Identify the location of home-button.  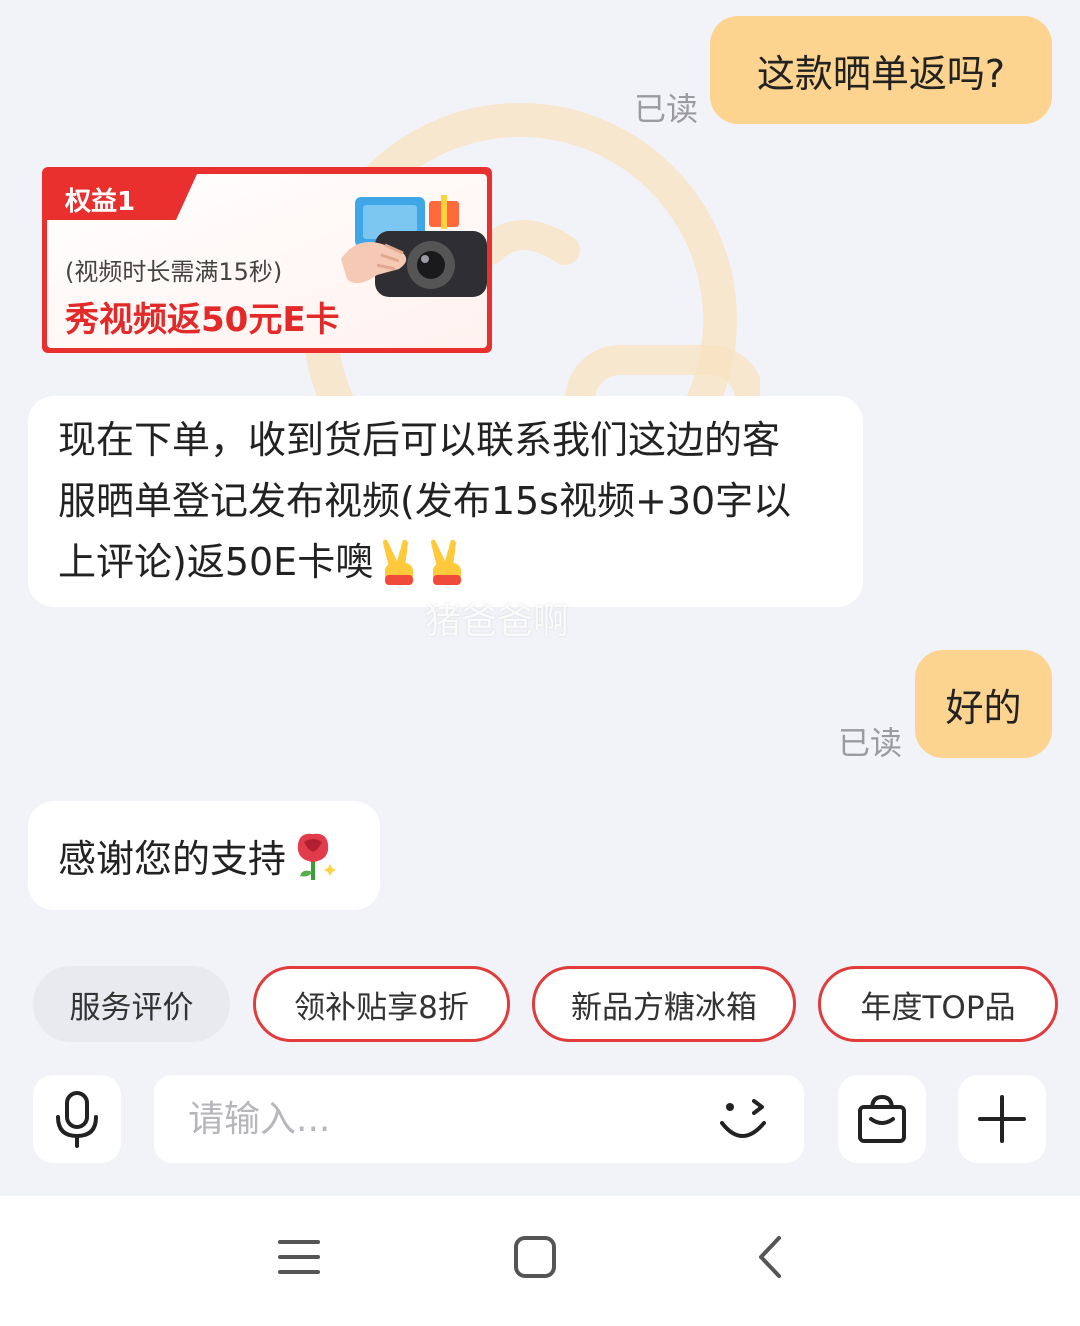
(535, 1257).